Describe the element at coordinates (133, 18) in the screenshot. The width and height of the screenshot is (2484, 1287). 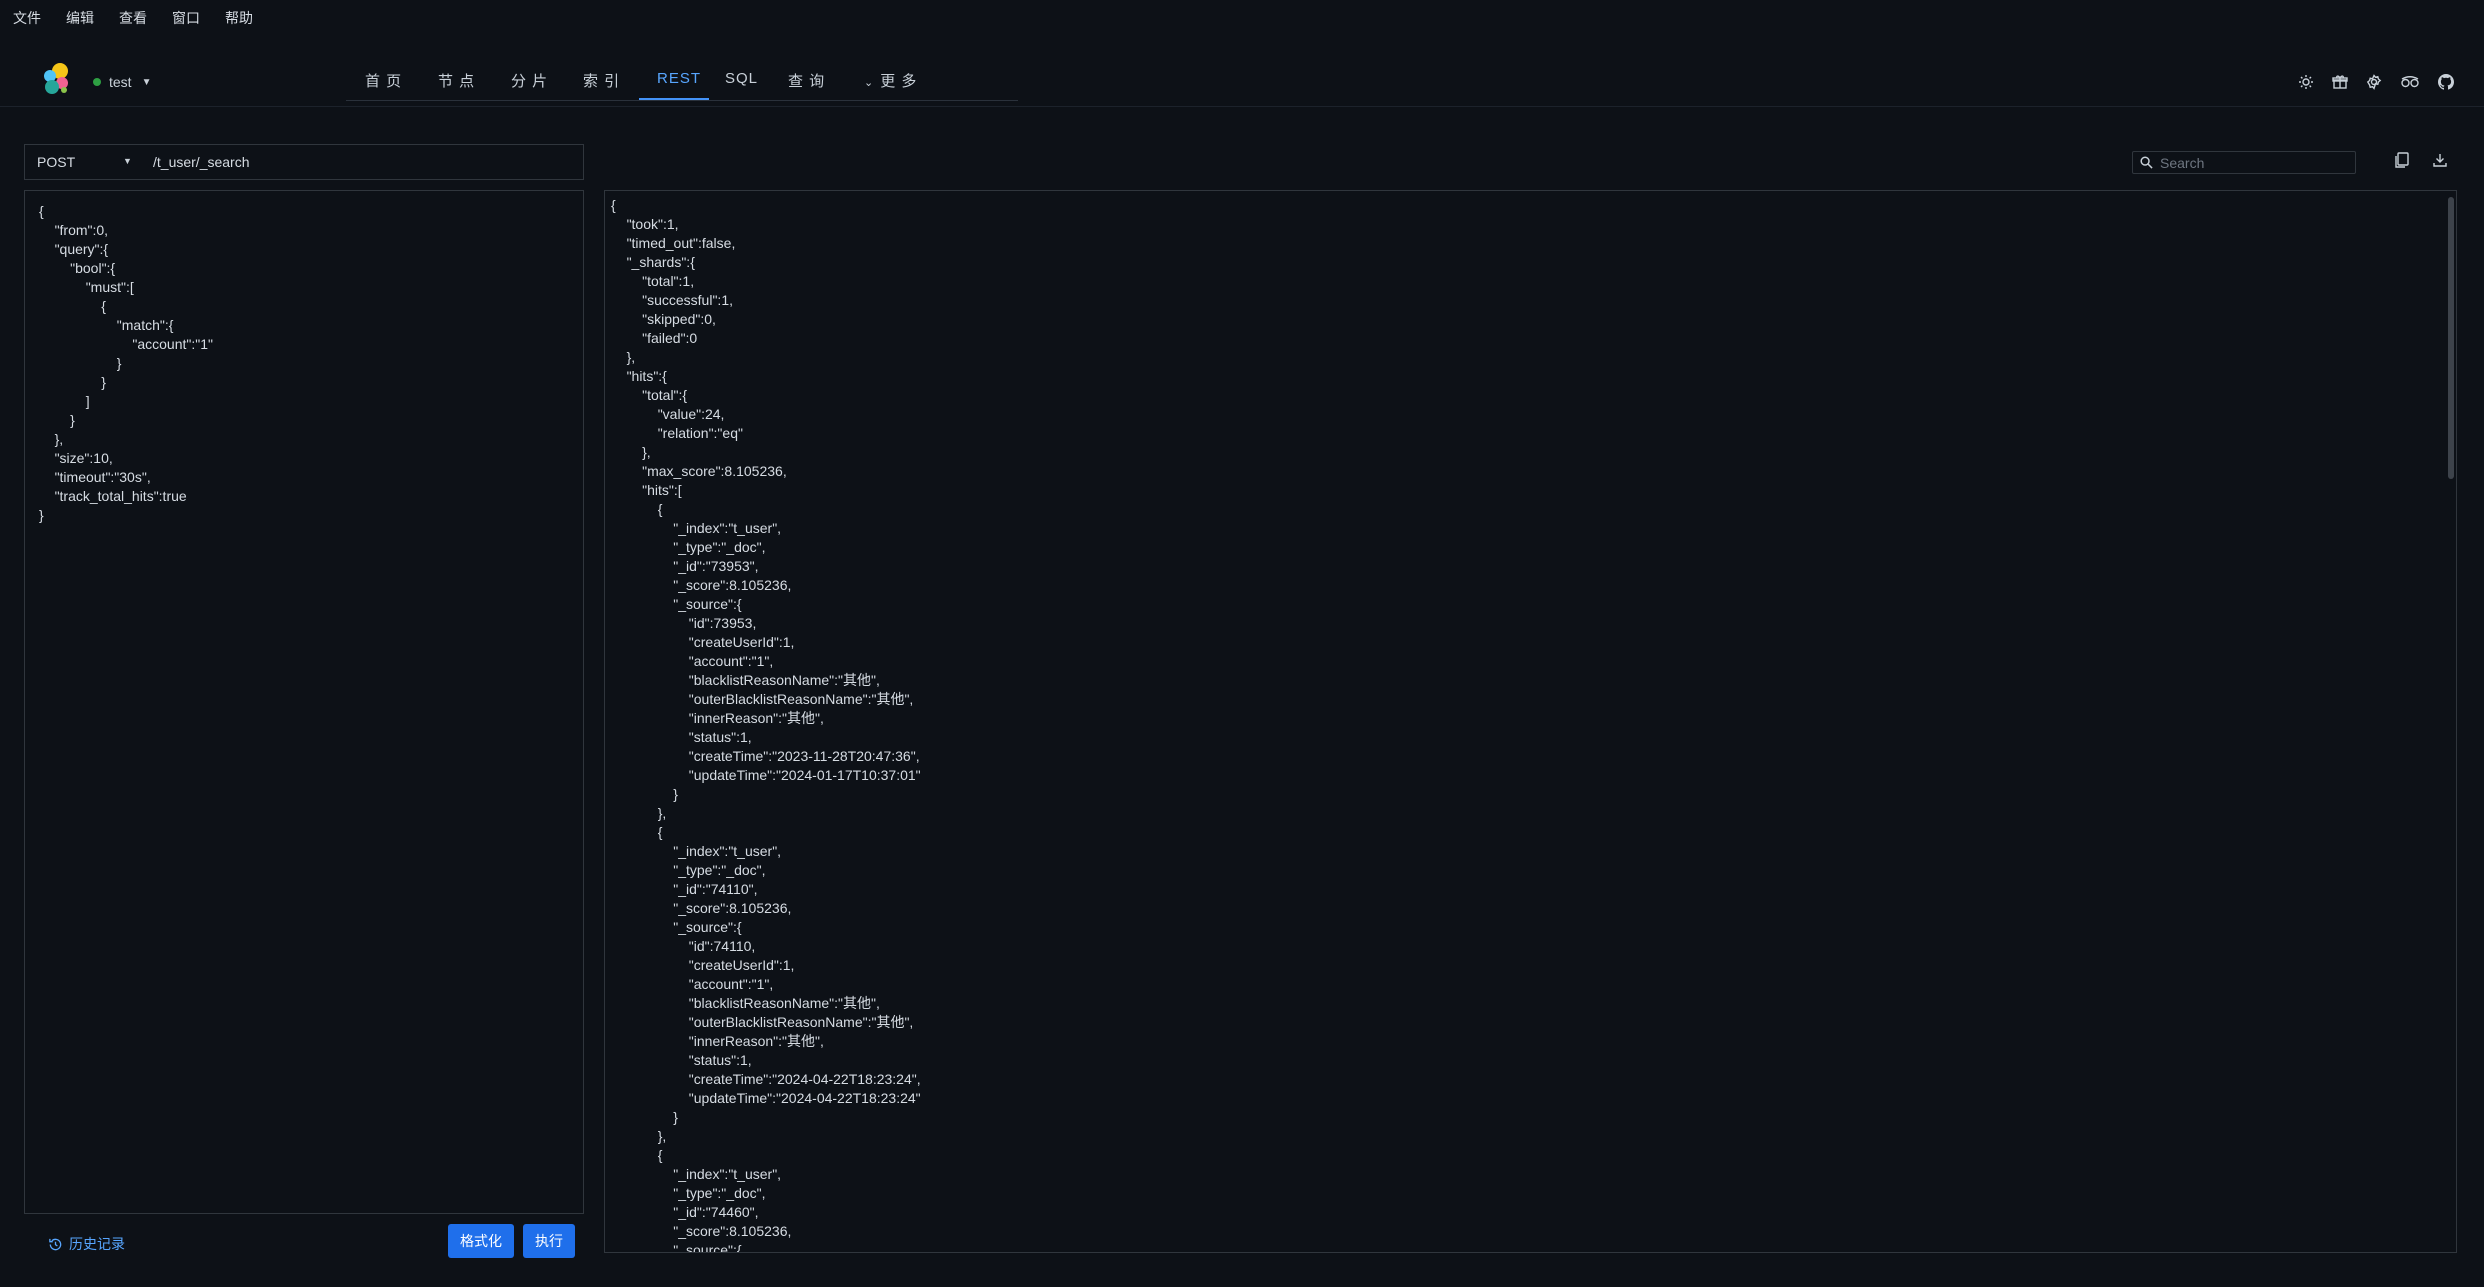
I see `menu-view: 查看` at that location.